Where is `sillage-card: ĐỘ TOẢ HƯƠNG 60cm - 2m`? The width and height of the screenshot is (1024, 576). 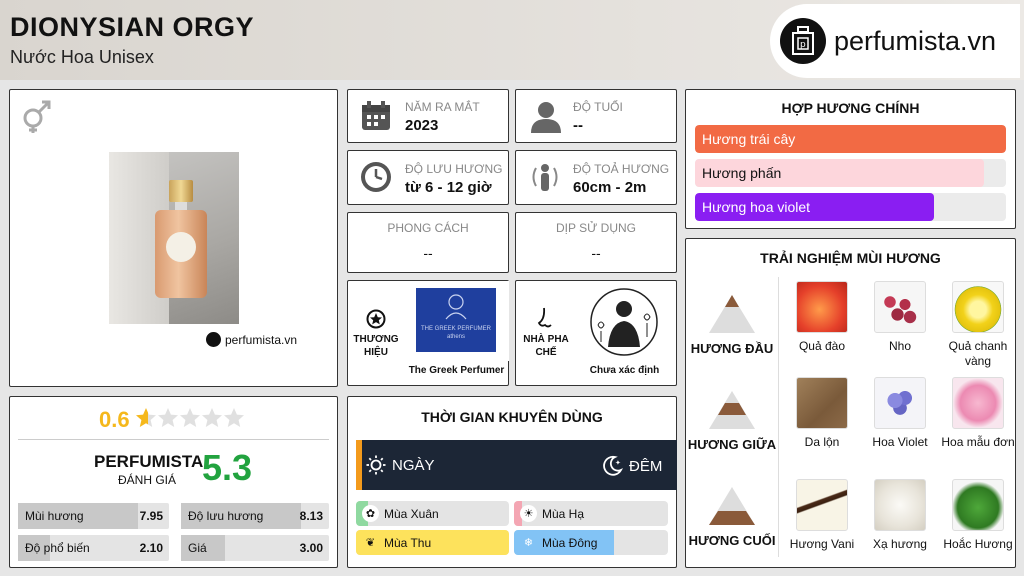 sillage-card: ĐỘ TOẢ HƯƠNG 60cm - 2m is located at coordinates (596, 177).